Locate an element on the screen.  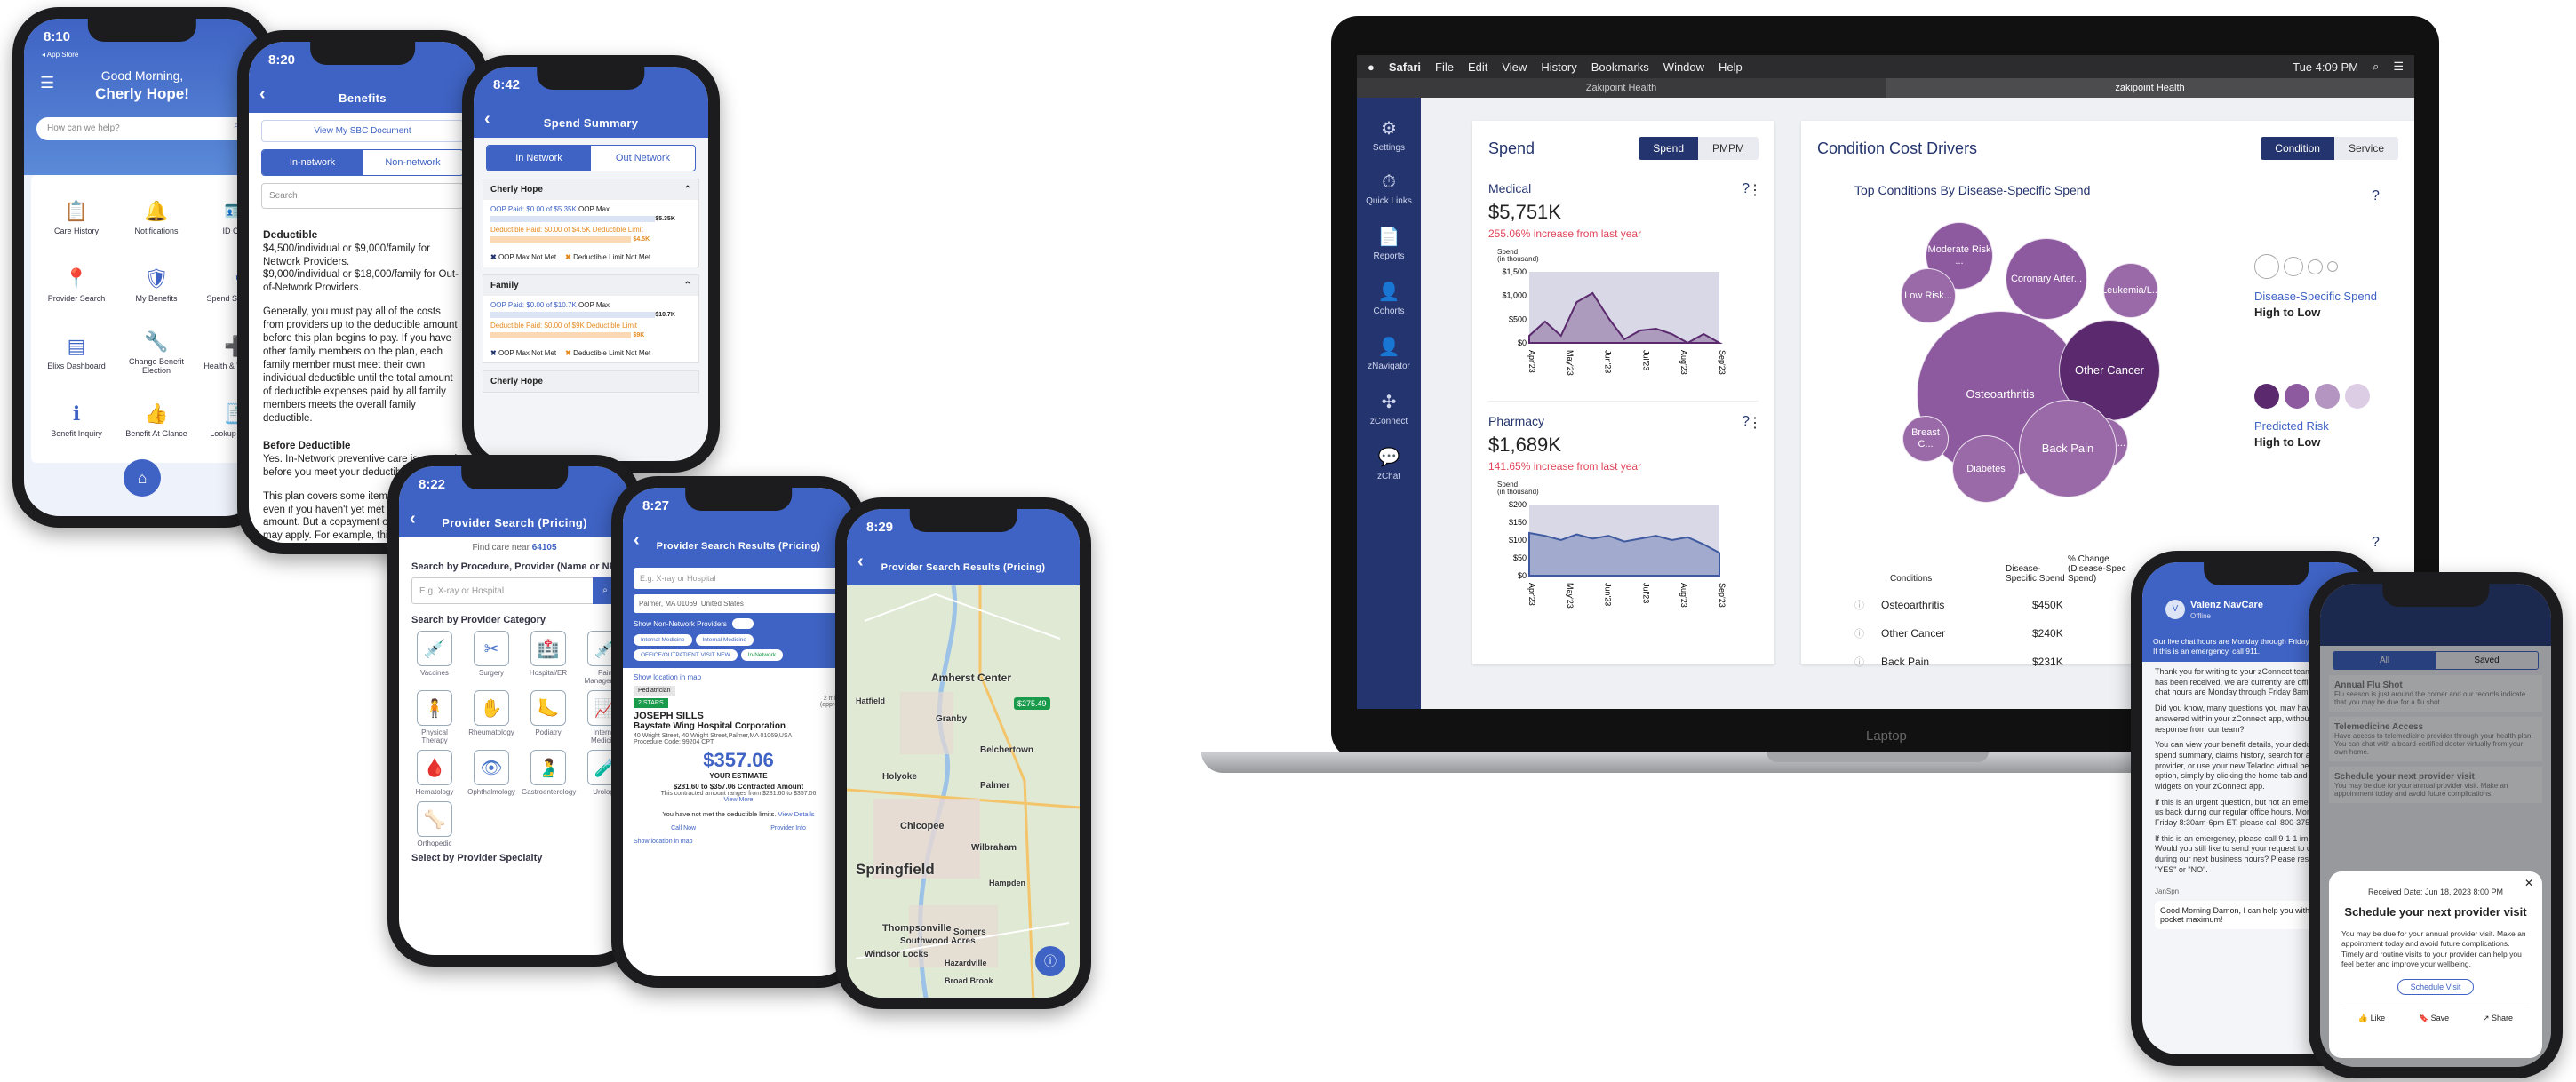
menu-file: File is located at coordinates (1445, 67).